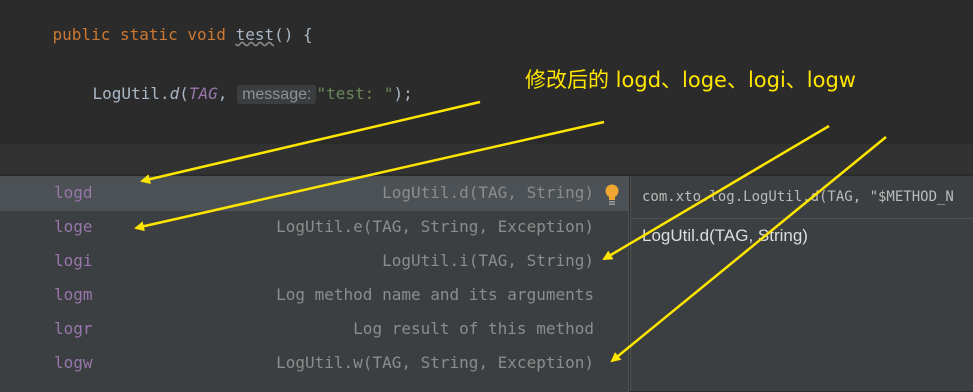 The image size is (973, 392). What do you see at coordinates (403, 93) in the screenshot?
I see `close-paren: );` at bounding box center [403, 93].